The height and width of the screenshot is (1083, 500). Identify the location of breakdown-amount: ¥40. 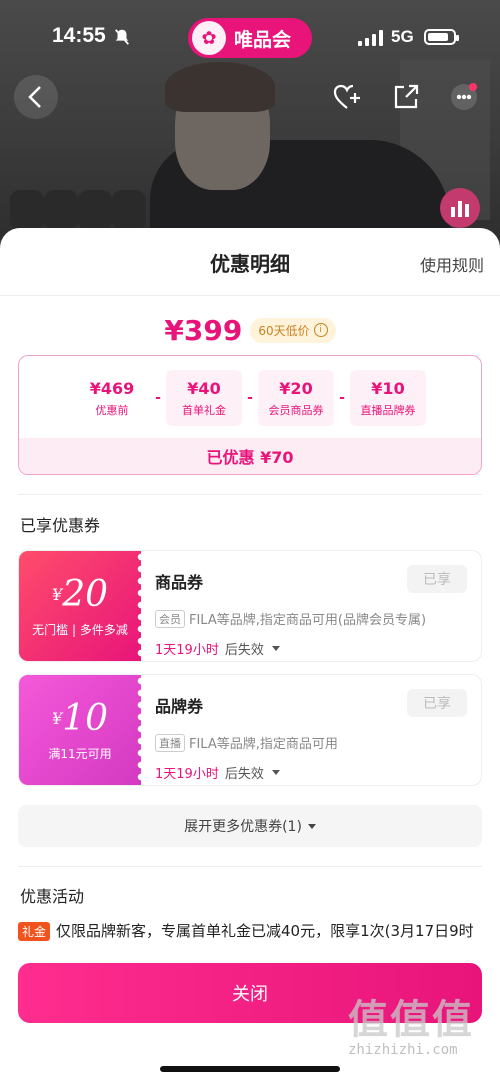
(204, 388).